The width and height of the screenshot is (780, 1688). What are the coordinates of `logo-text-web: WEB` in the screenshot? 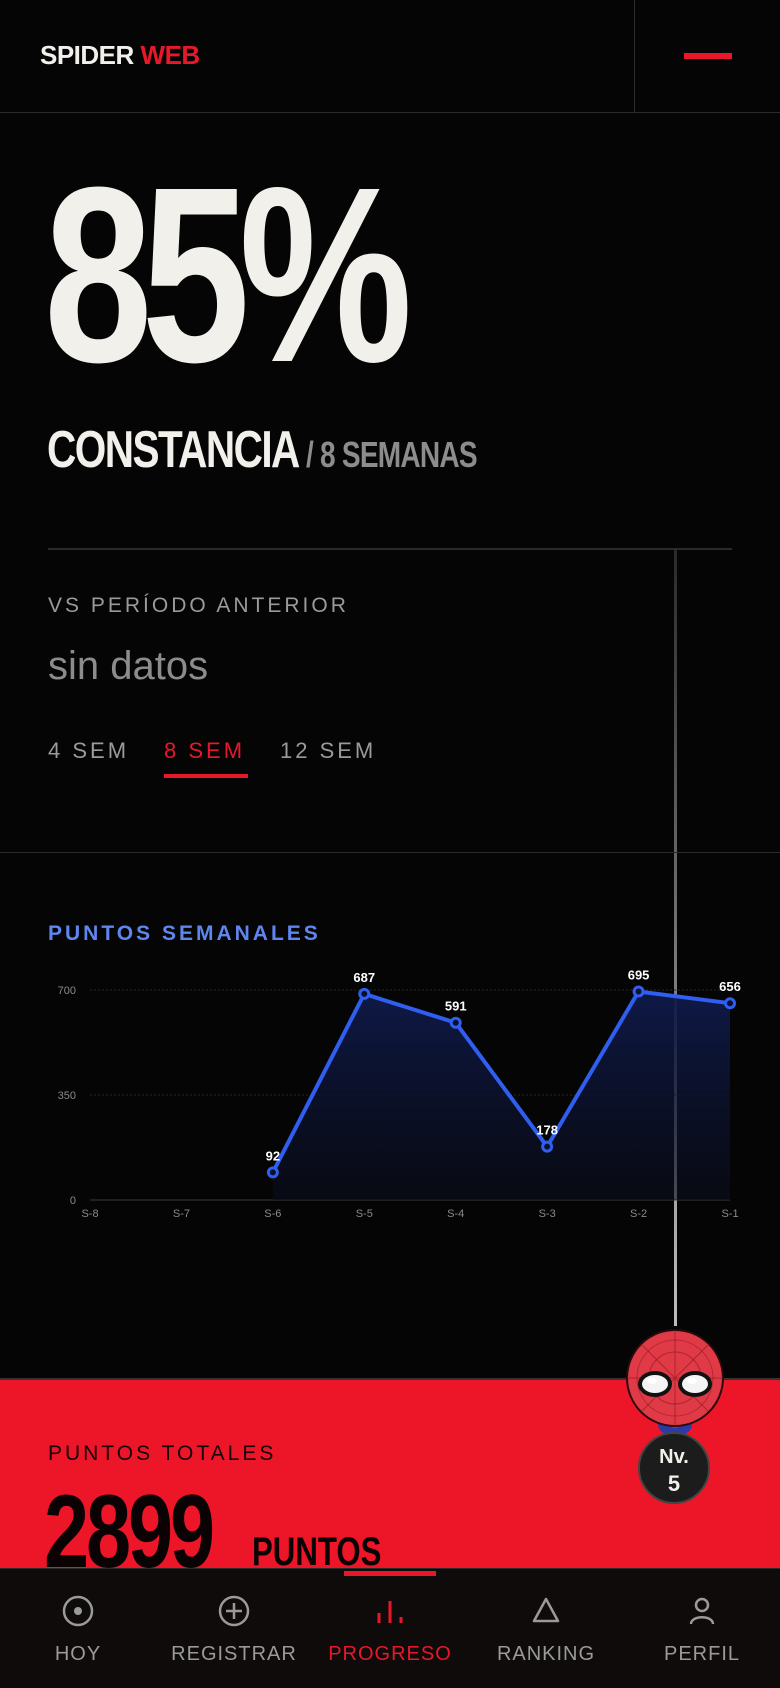 It's located at (170, 55).